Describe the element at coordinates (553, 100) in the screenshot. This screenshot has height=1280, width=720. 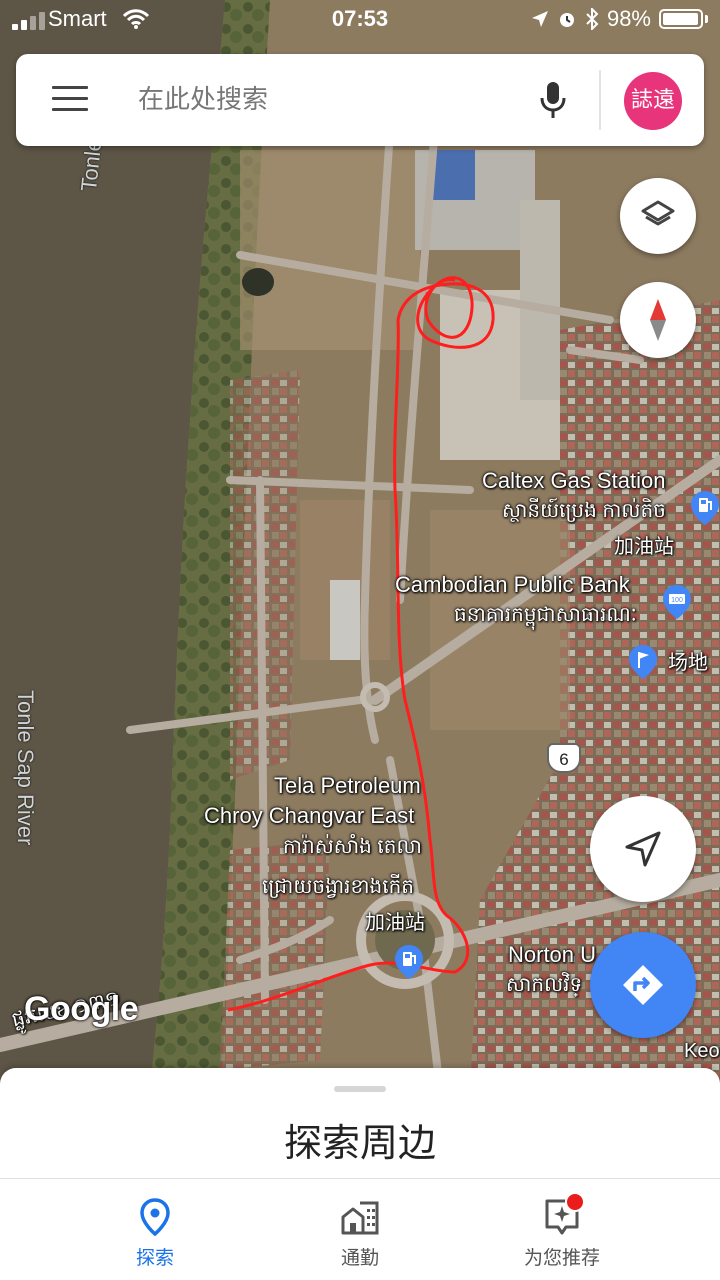
I see `microphone-icon` at that location.